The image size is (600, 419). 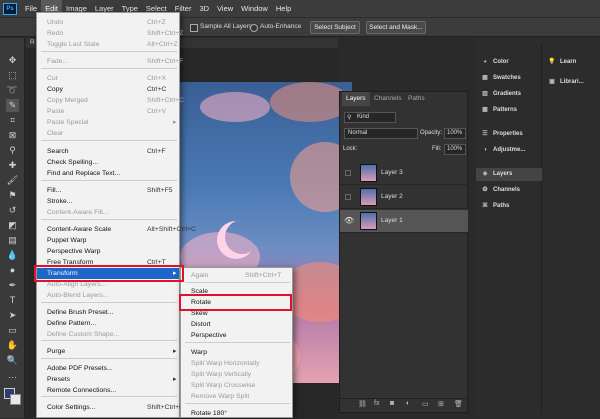 I want to click on transform-item-split-warp-vertically: Split Warp Vertically, so click(x=236, y=374).